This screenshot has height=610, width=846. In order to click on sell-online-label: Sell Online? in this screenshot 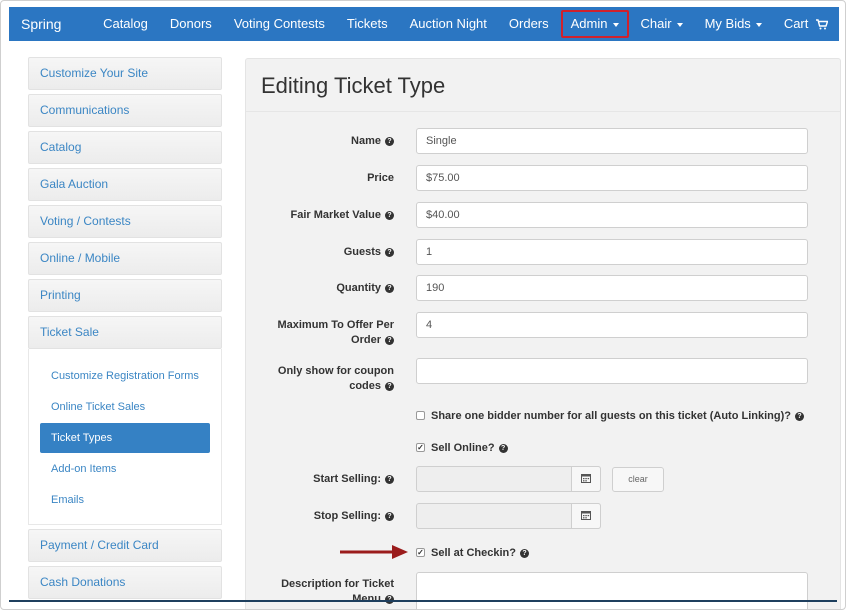, I will do `click(463, 448)`.